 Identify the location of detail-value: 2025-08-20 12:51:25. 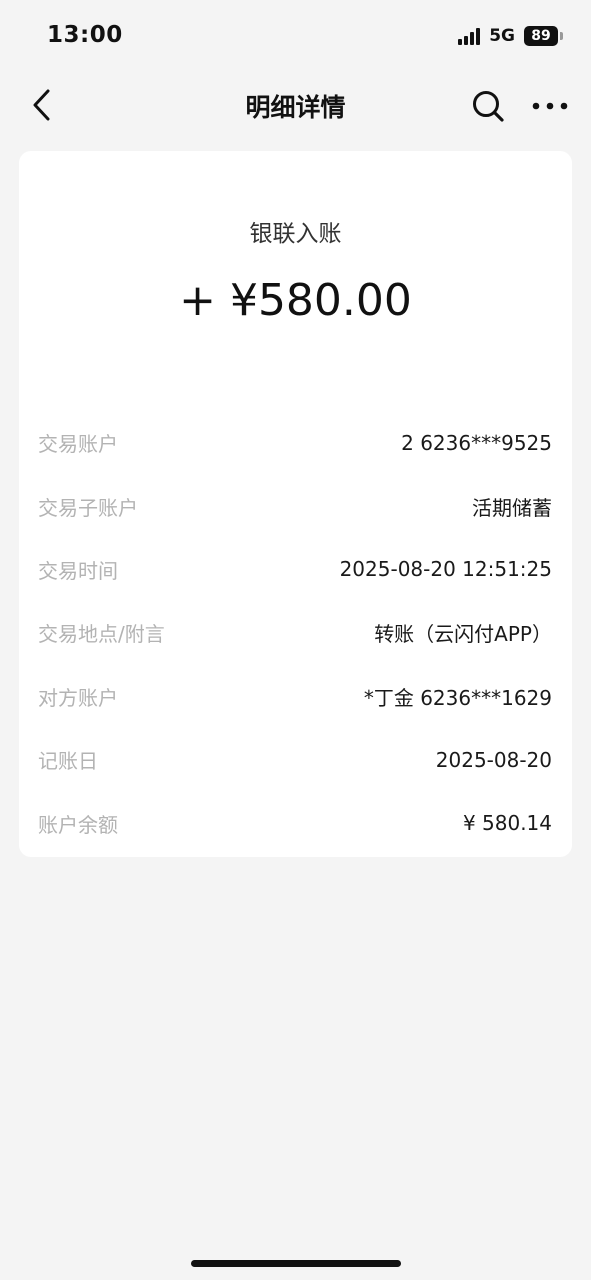
(445, 569).